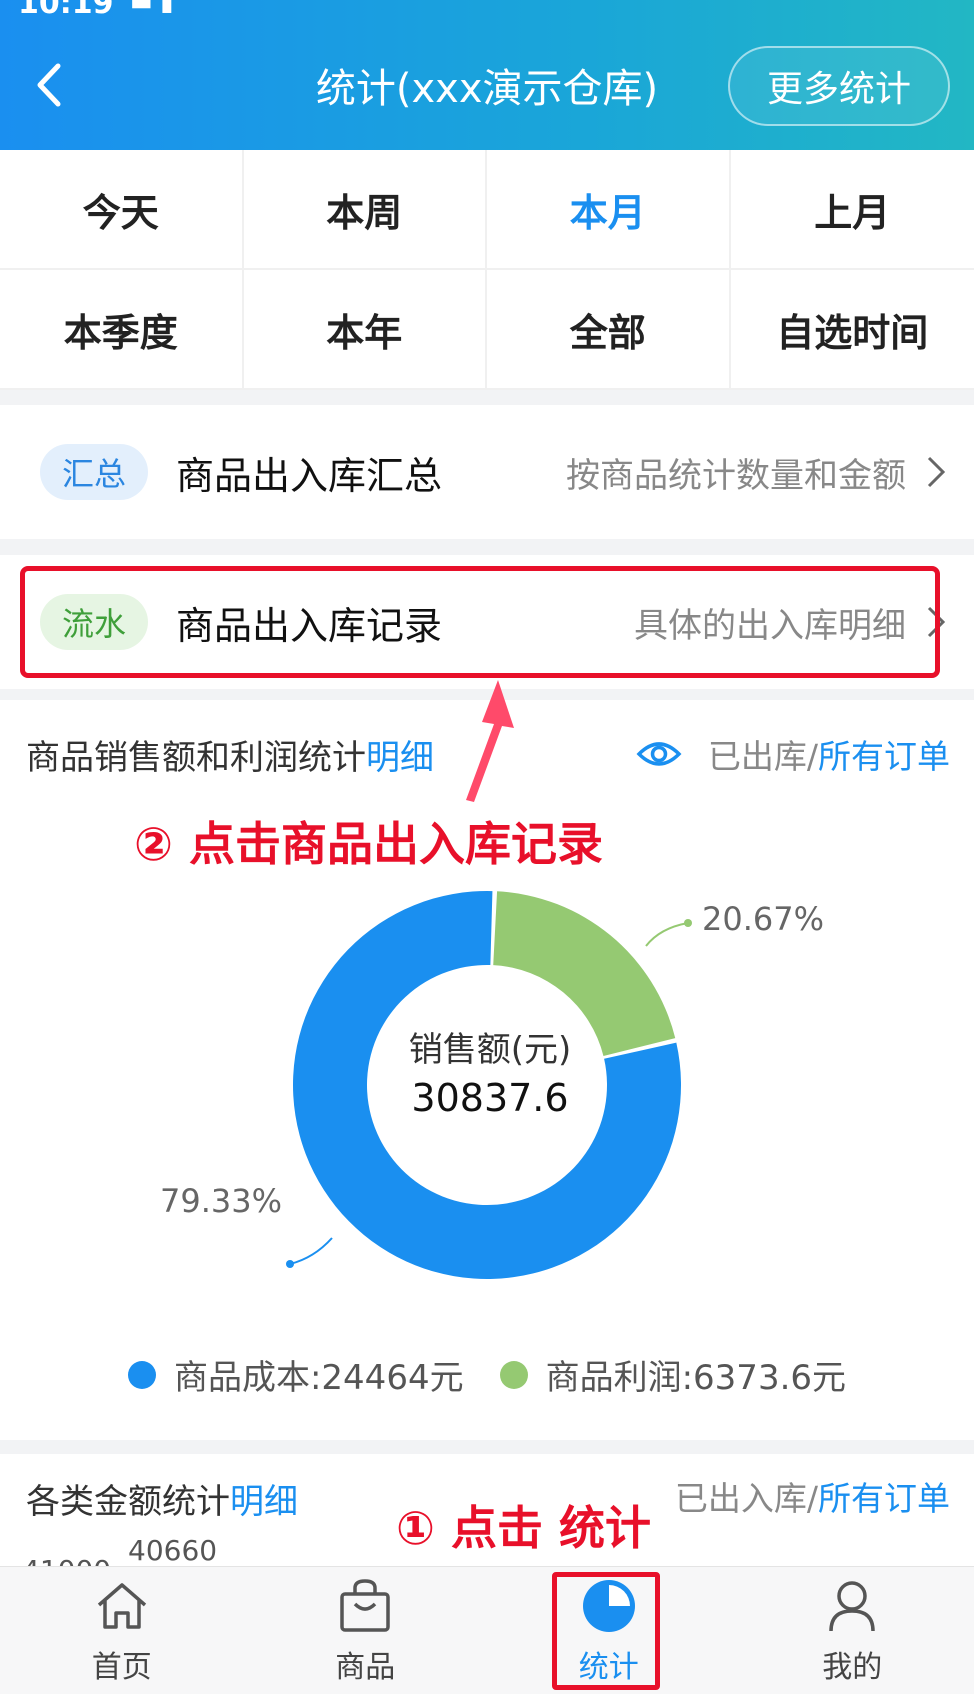 The height and width of the screenshot is (1694, 974). What do you see at coordinates (365, 210) in the screenshot?
I see `period-this-week: 本周` at bounding box center [365, 210].